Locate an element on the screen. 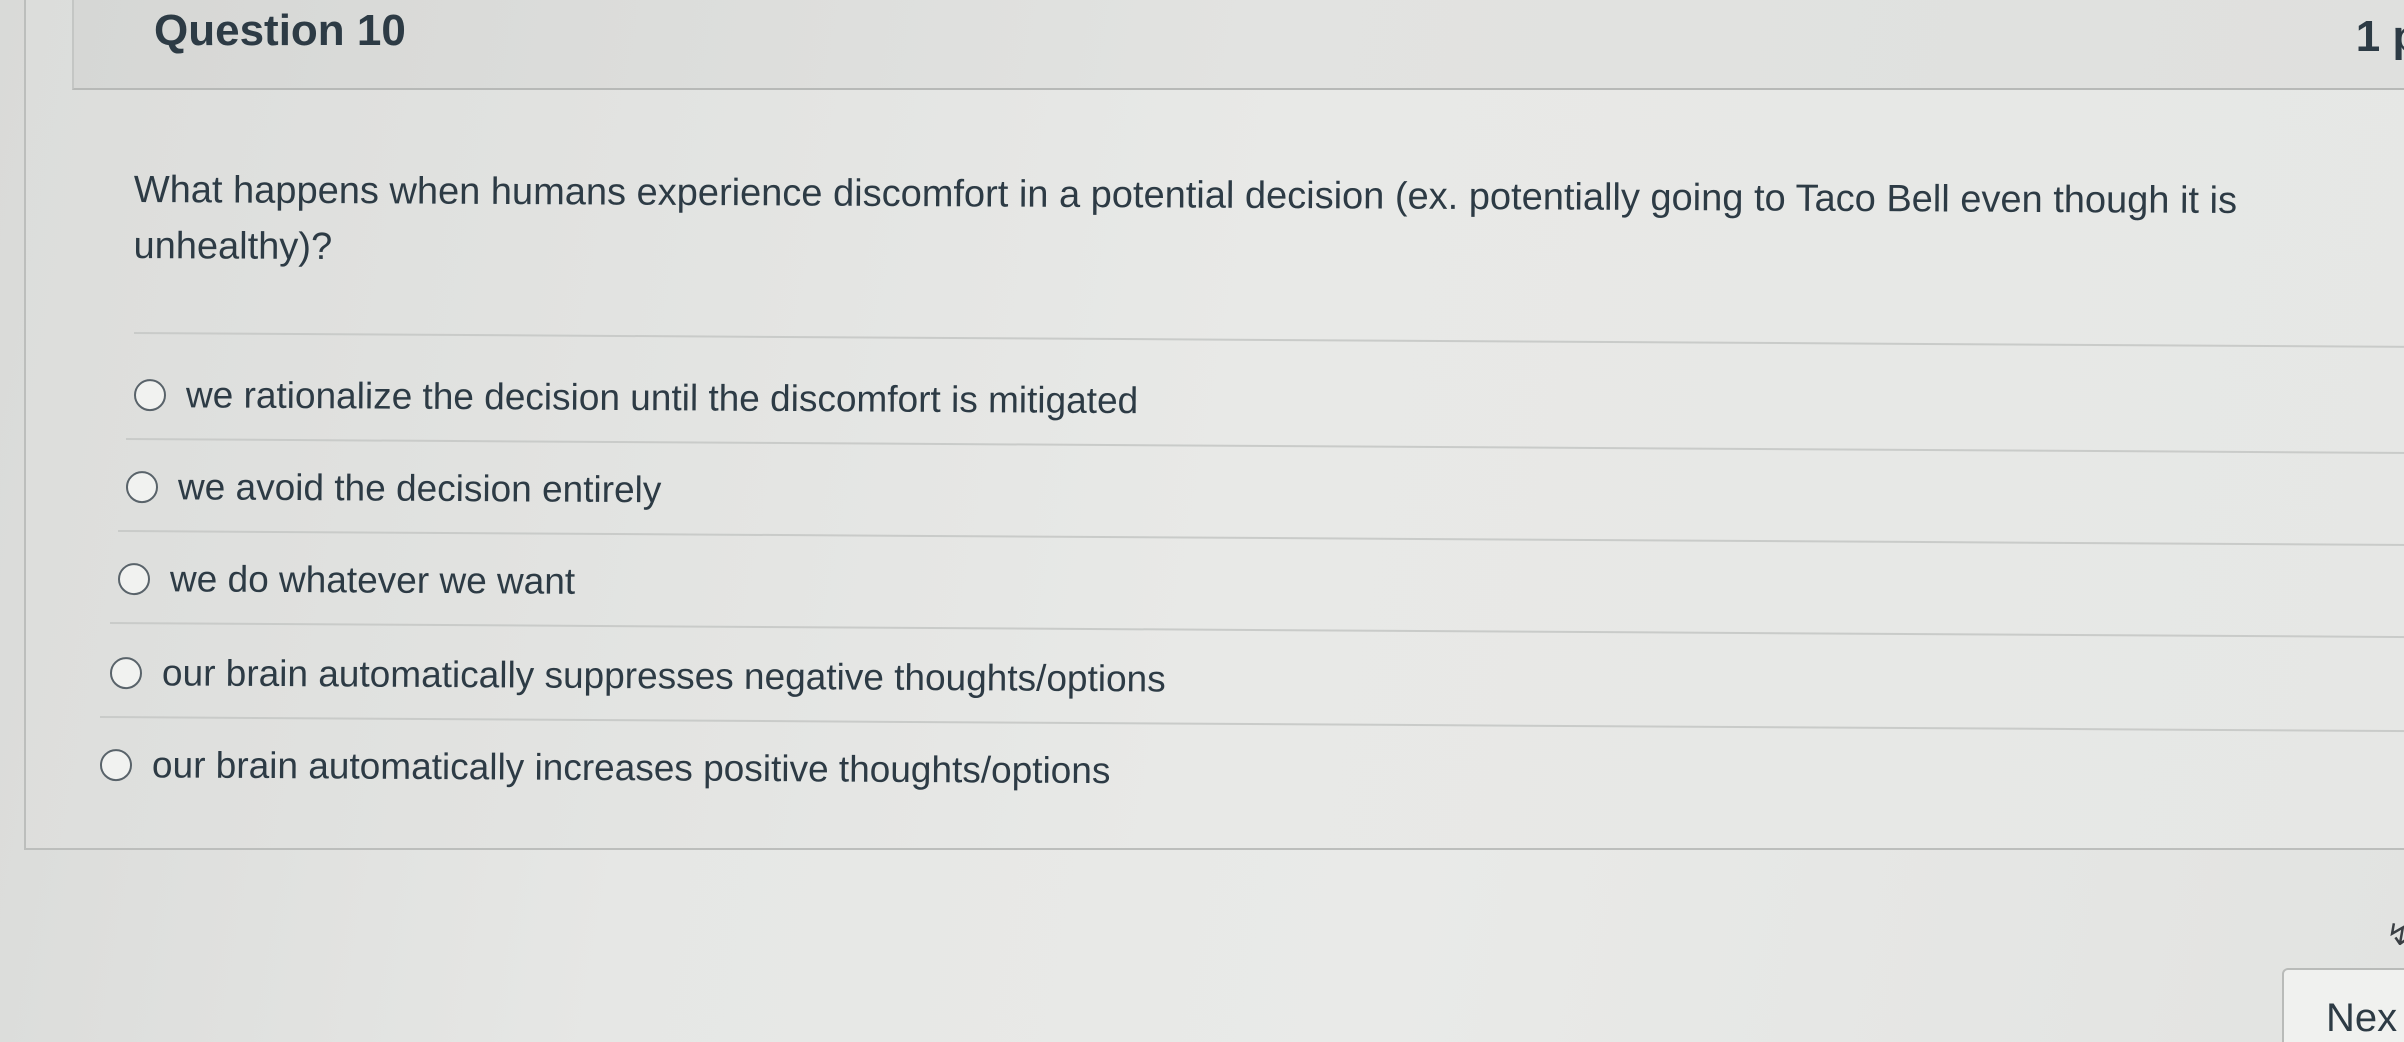  answer-option: we avoid the decision entirely is located at coordinates (393, 488).